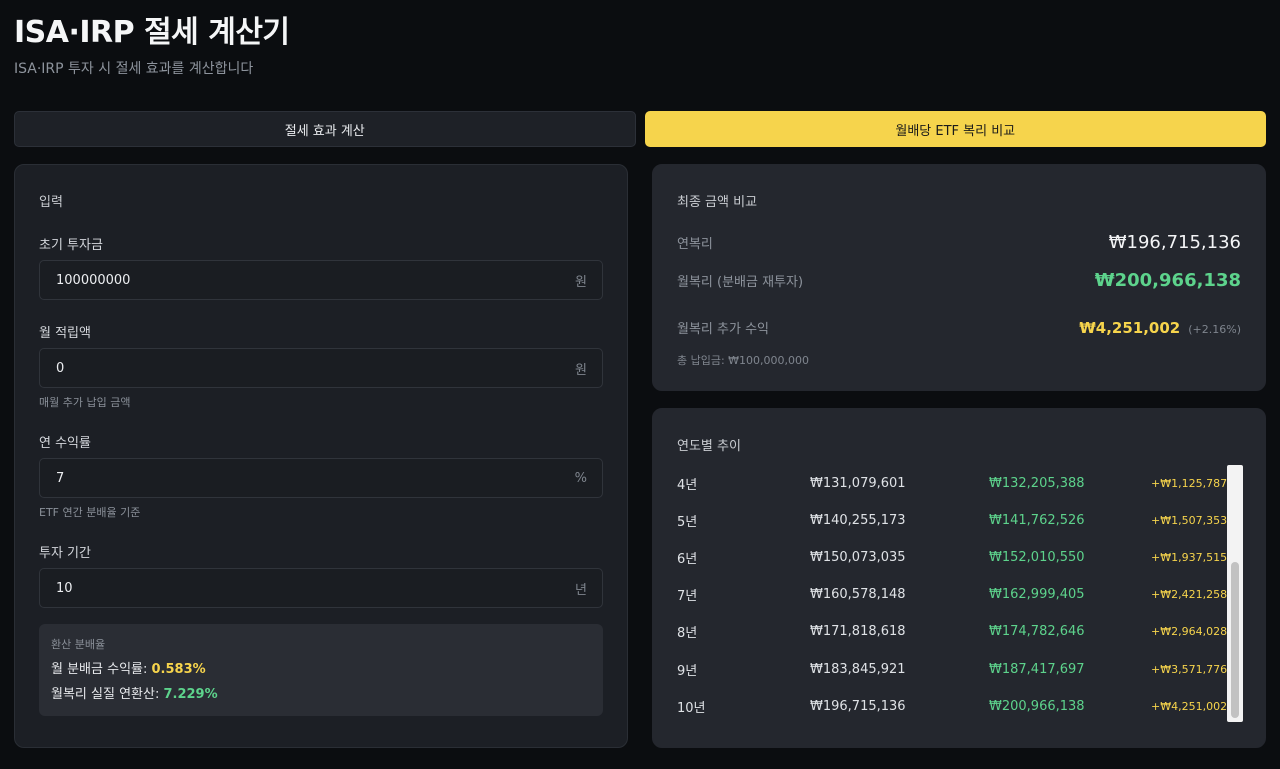 The height and width of the screenshot is (769, 1280). Describe the element at coordinates (858, 595) in the screenshot. I see `row-annual-value: ₩160,578,148` at that location.